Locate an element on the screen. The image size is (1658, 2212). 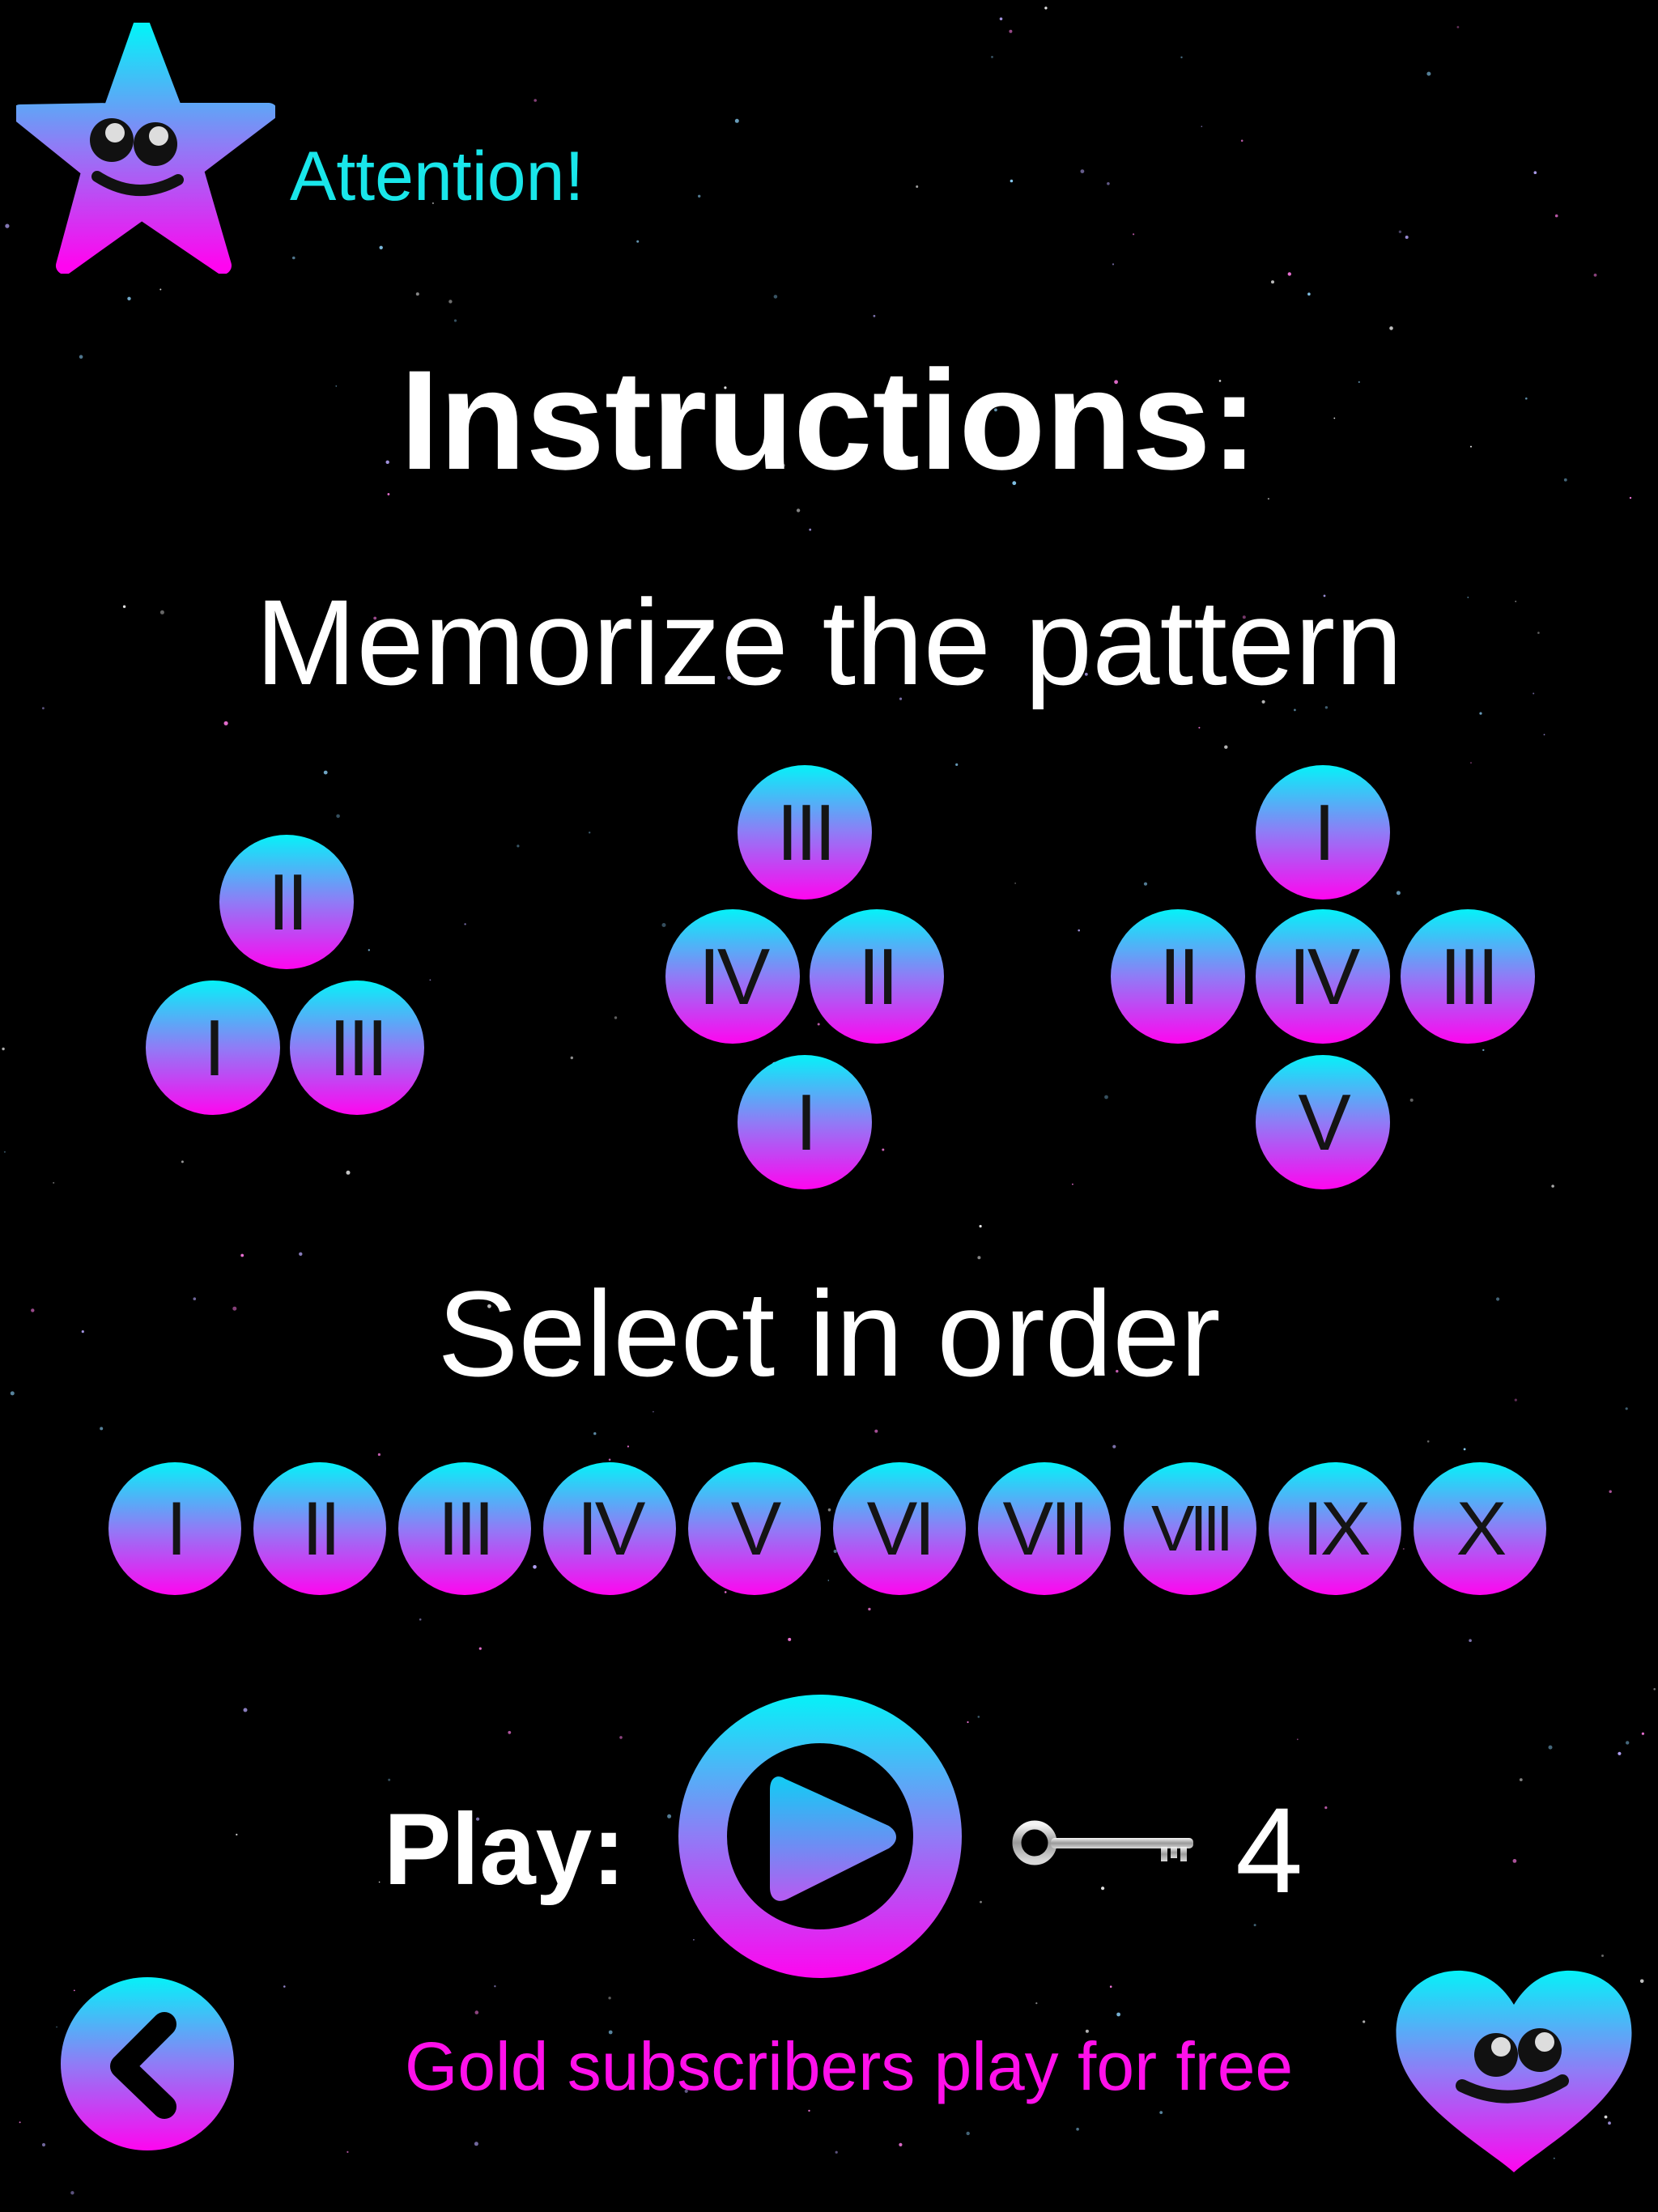
pattern-ball: II is located at coordinates (1178, 977).